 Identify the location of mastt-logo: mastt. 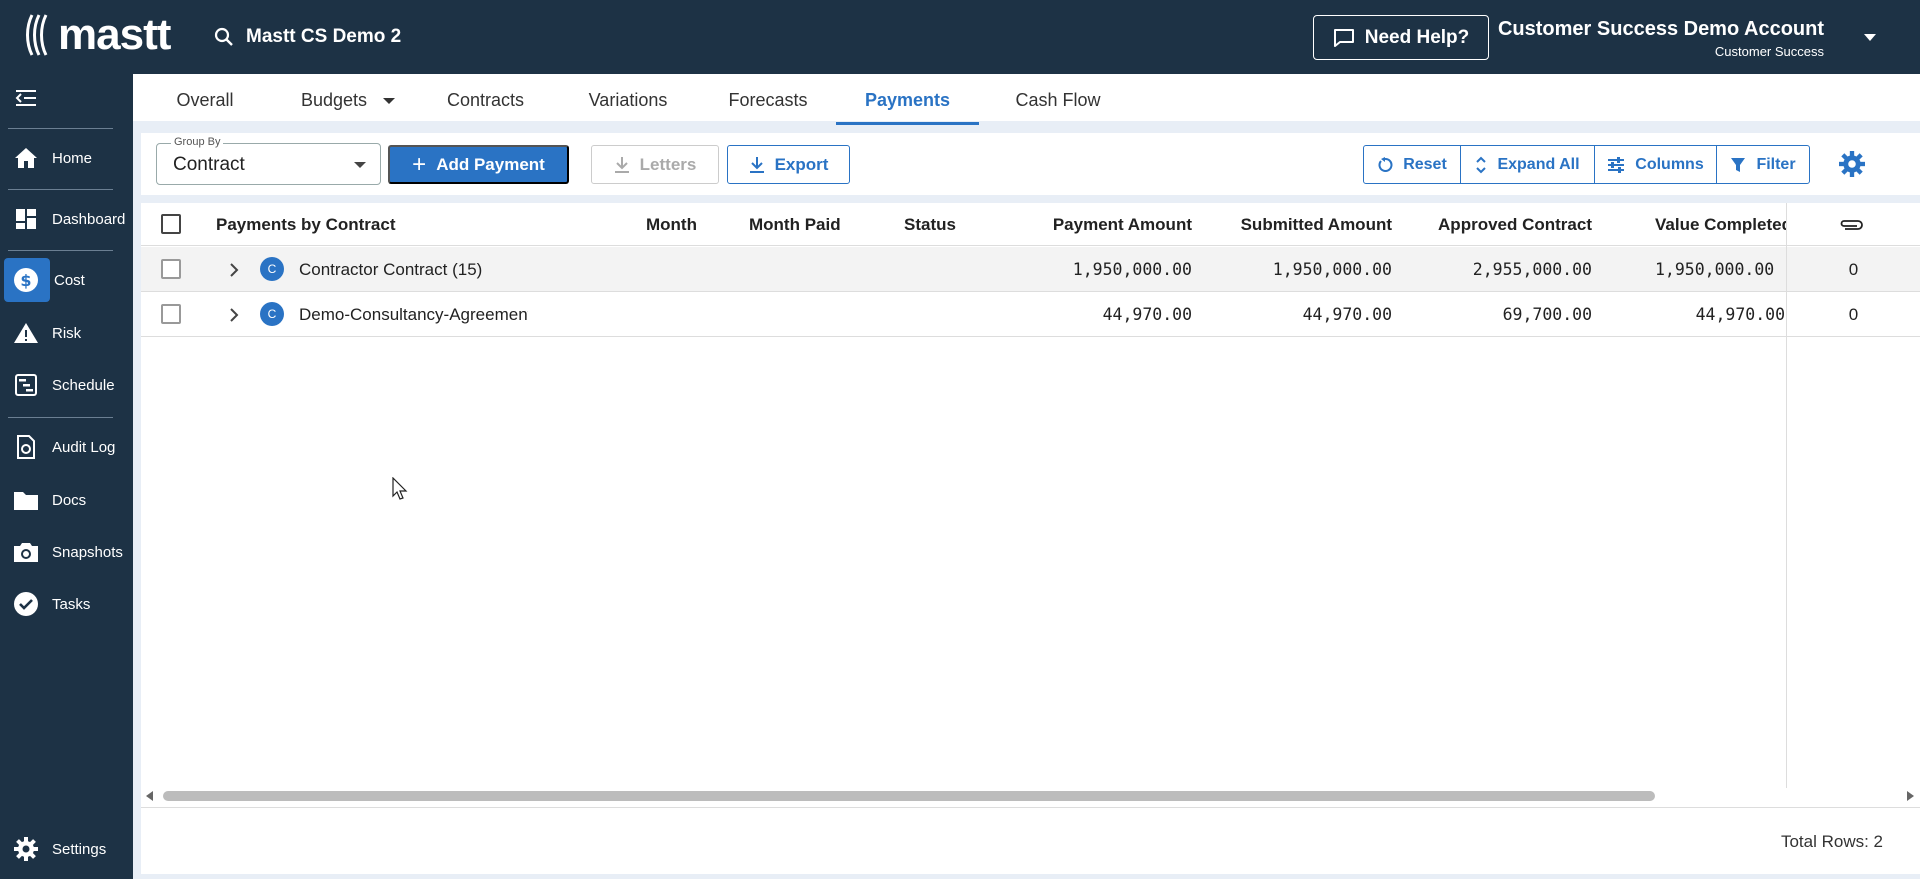
(98, 34).